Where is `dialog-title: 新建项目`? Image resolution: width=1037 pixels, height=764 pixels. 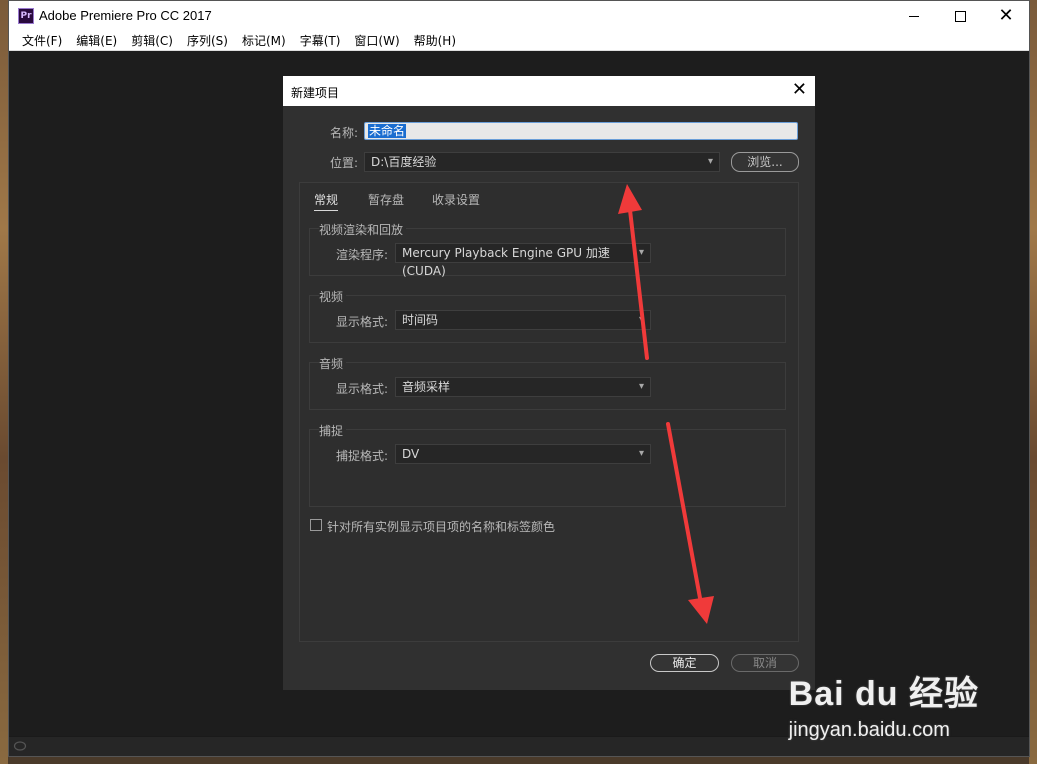
dialog-title: 新建项目 is located at coordinates (315, 93).